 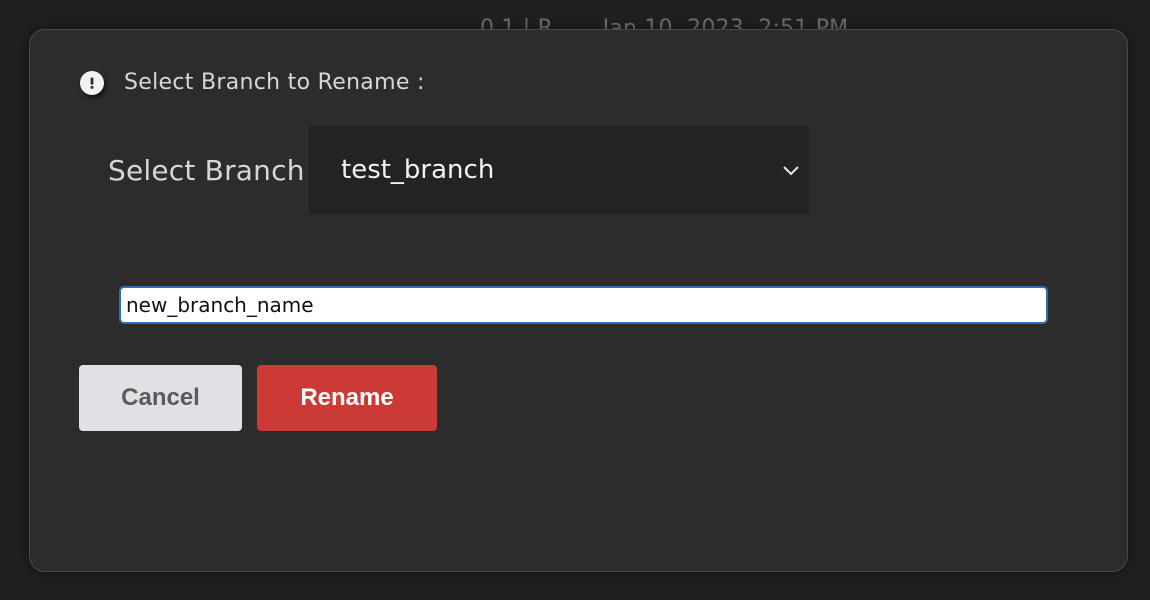 What do you see at coordinates (206, 170) in the screenshot?
I see `branch-select-label: Select Branch` at bounding box center [206, 170].